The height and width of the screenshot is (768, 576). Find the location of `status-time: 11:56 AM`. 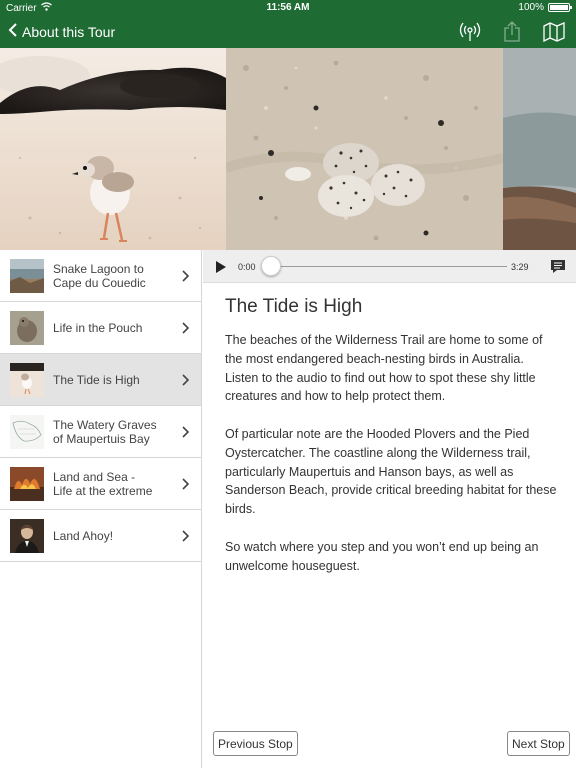

status-time: 11:56 AM is located at coordinates (288, 7).